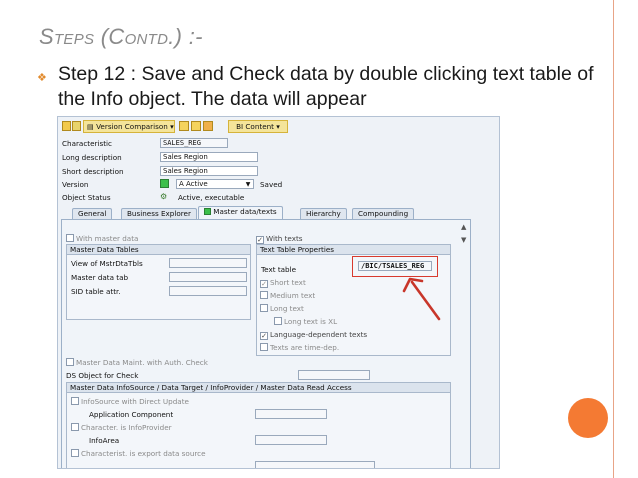  What do you see at coordinates (93, 171) in the screenshot?
I see `short-description-label: Short description` at bounding box center [93, 171].